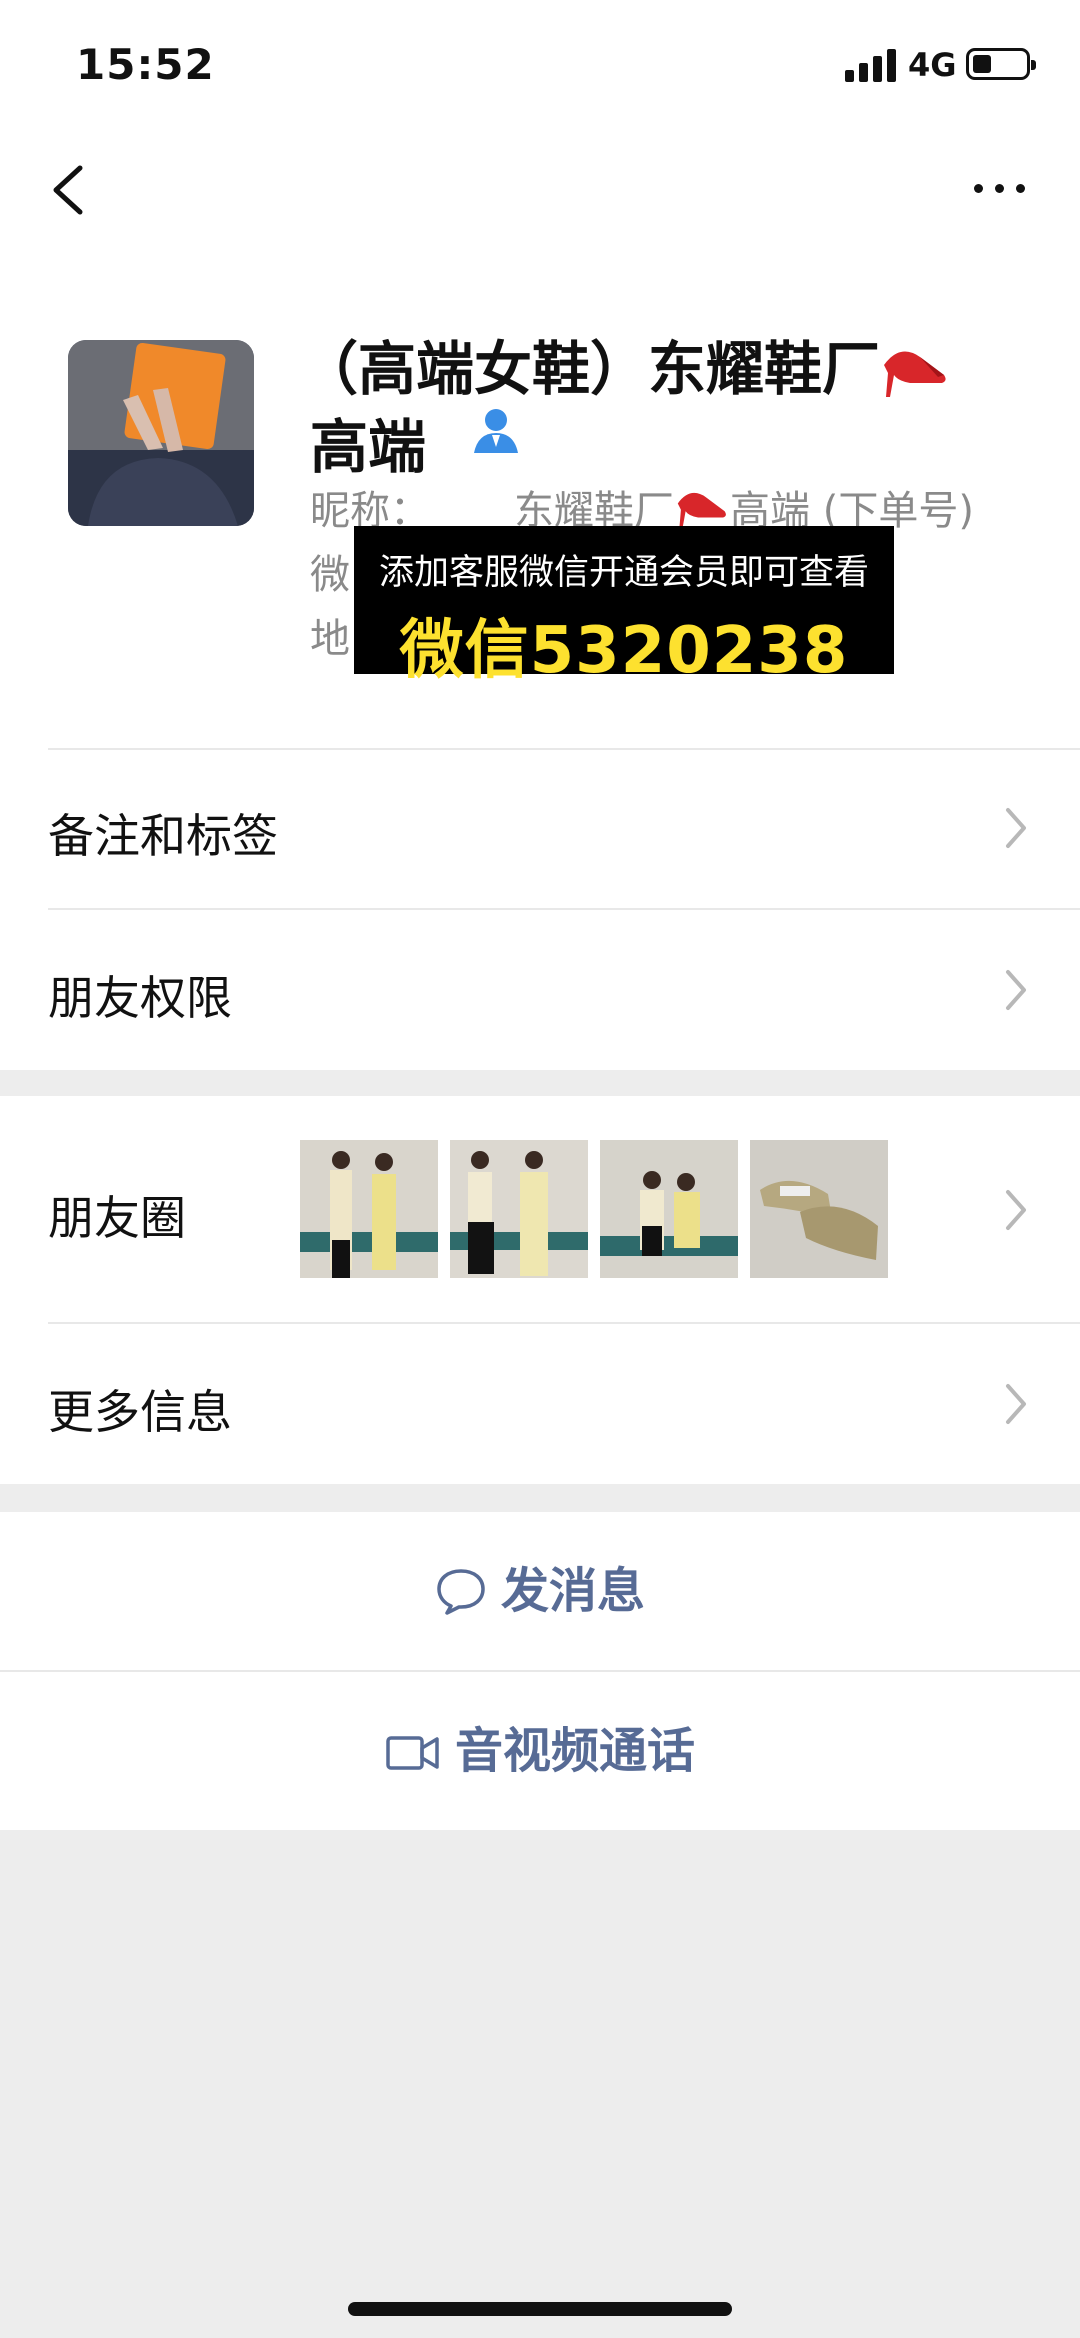  I want to click on permissions-label: 朋友权限, so click(140, 998).